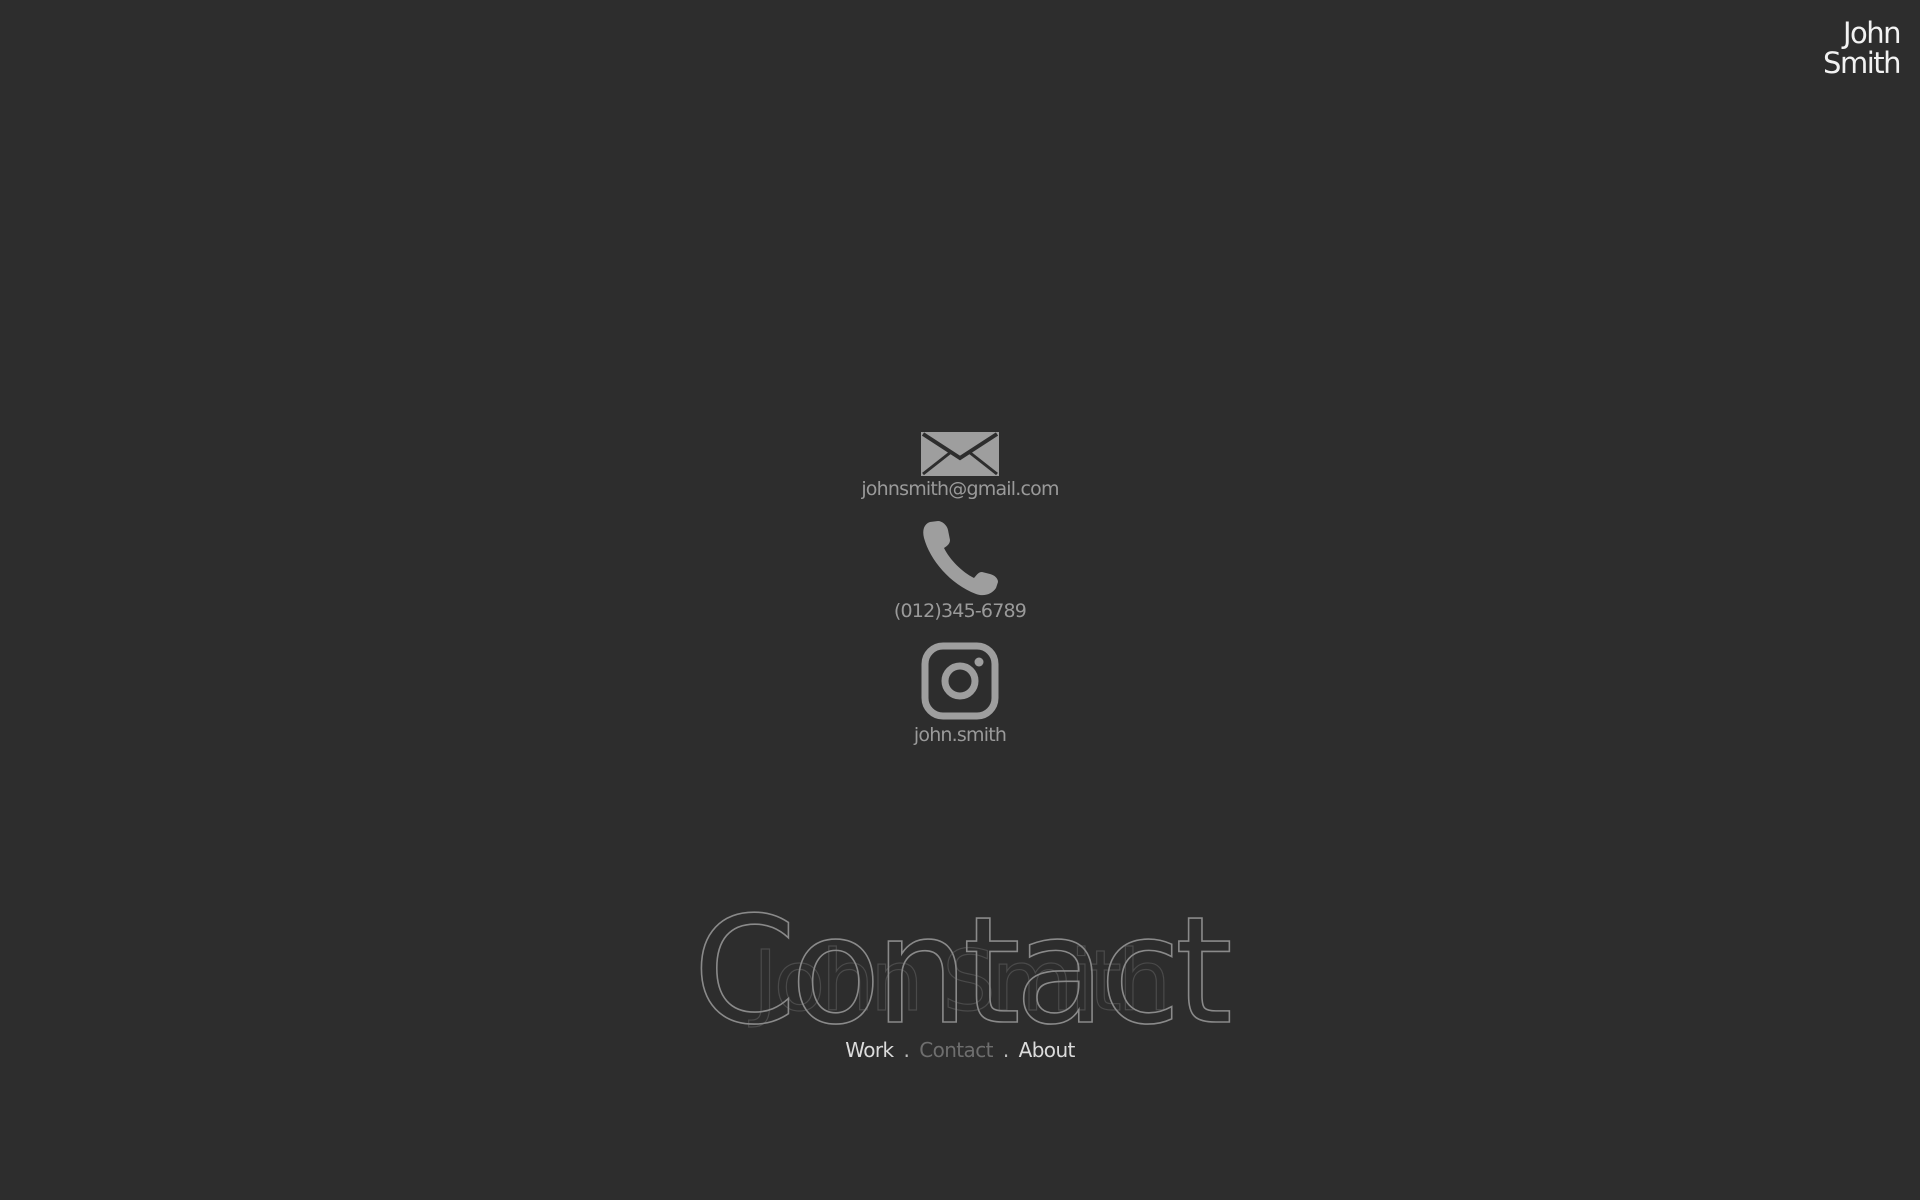 Image resolution: width=1920 pixels, height=1200 pixels. I want to click on site-logo: John Smith, so click(1841, 48).